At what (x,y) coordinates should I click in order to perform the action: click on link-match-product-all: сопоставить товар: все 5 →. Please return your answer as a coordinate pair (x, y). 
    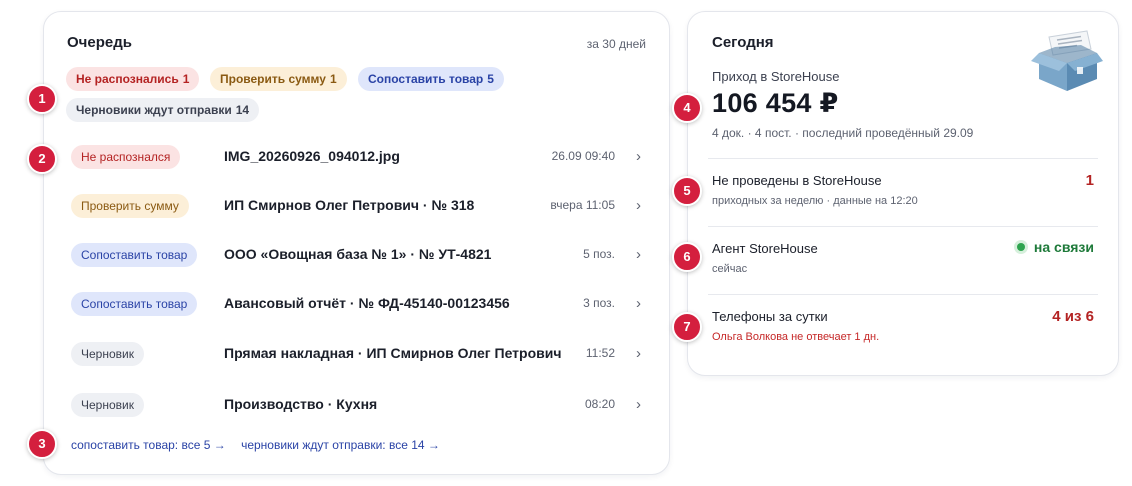
    Looking at the image, I should click on (148, 445).